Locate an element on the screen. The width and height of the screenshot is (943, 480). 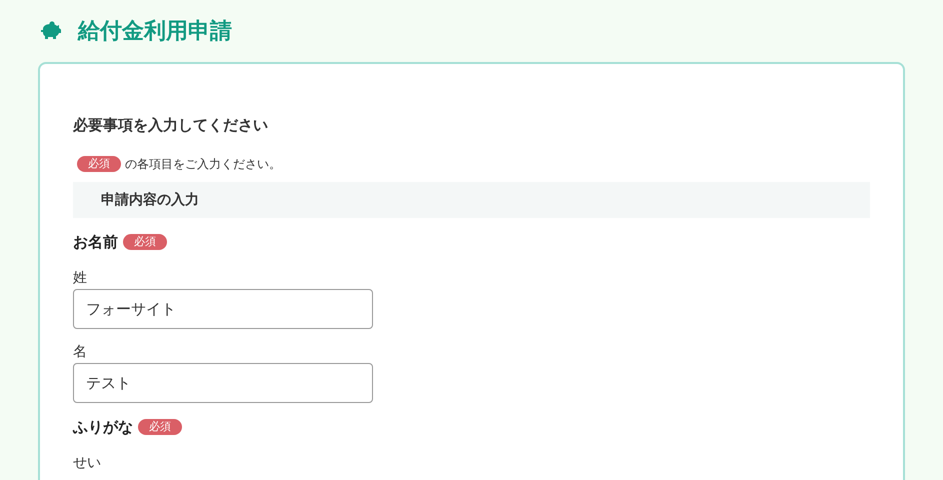
input-field: テスト is located at coordinates (223, 383).